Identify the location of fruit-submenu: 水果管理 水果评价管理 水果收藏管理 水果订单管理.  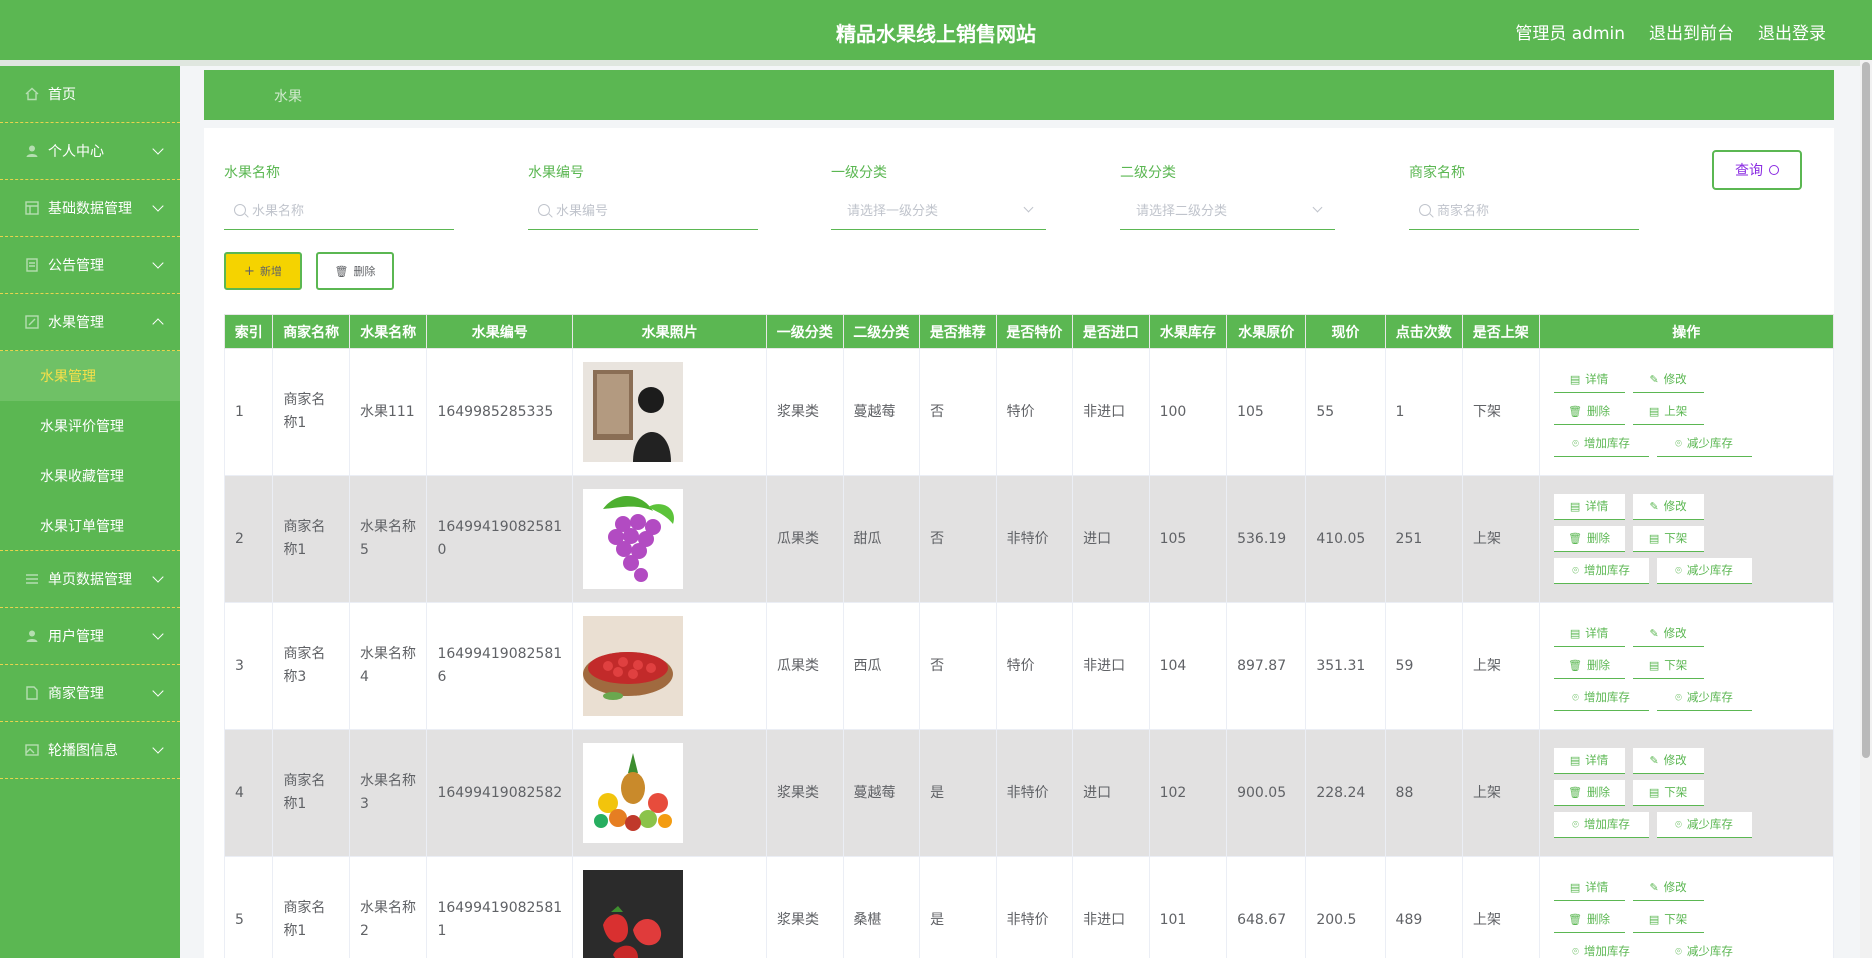
(90, 451).